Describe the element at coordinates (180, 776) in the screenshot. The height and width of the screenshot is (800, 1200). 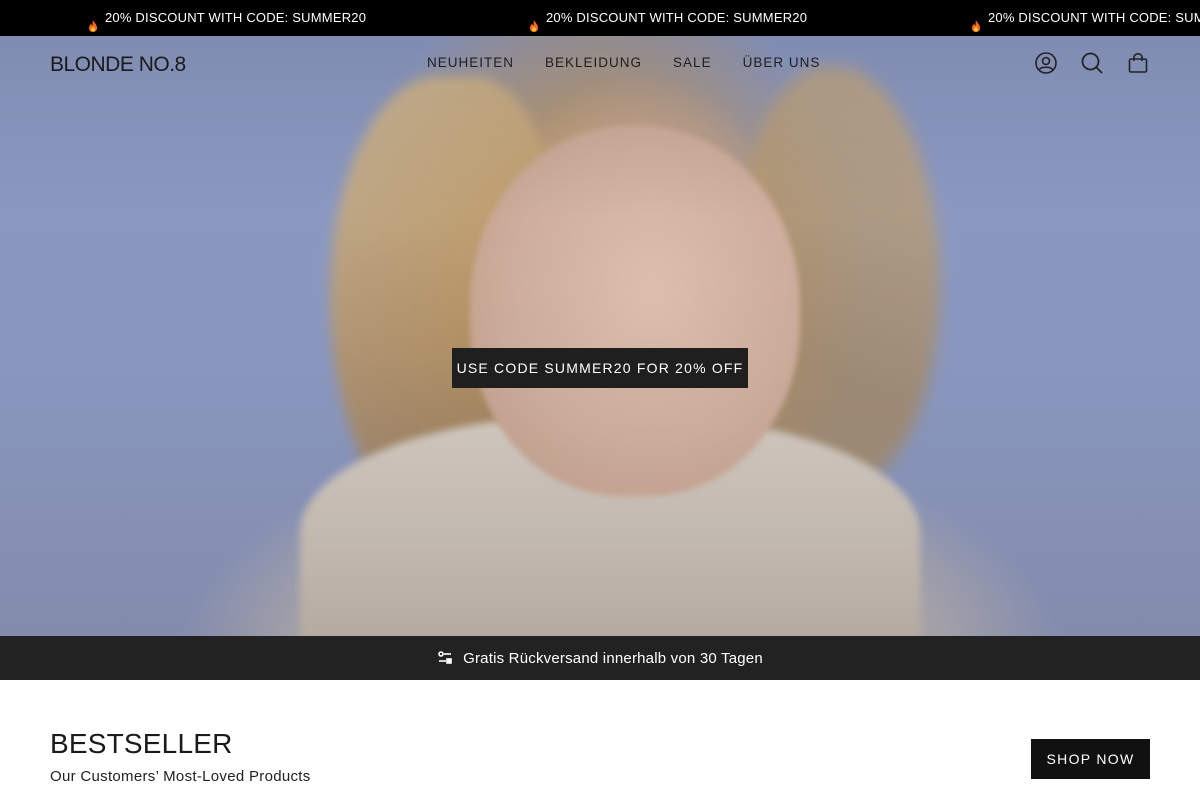
I see `bestseller-subtitle: Our Customers’ Most-Loved Products` at that location.